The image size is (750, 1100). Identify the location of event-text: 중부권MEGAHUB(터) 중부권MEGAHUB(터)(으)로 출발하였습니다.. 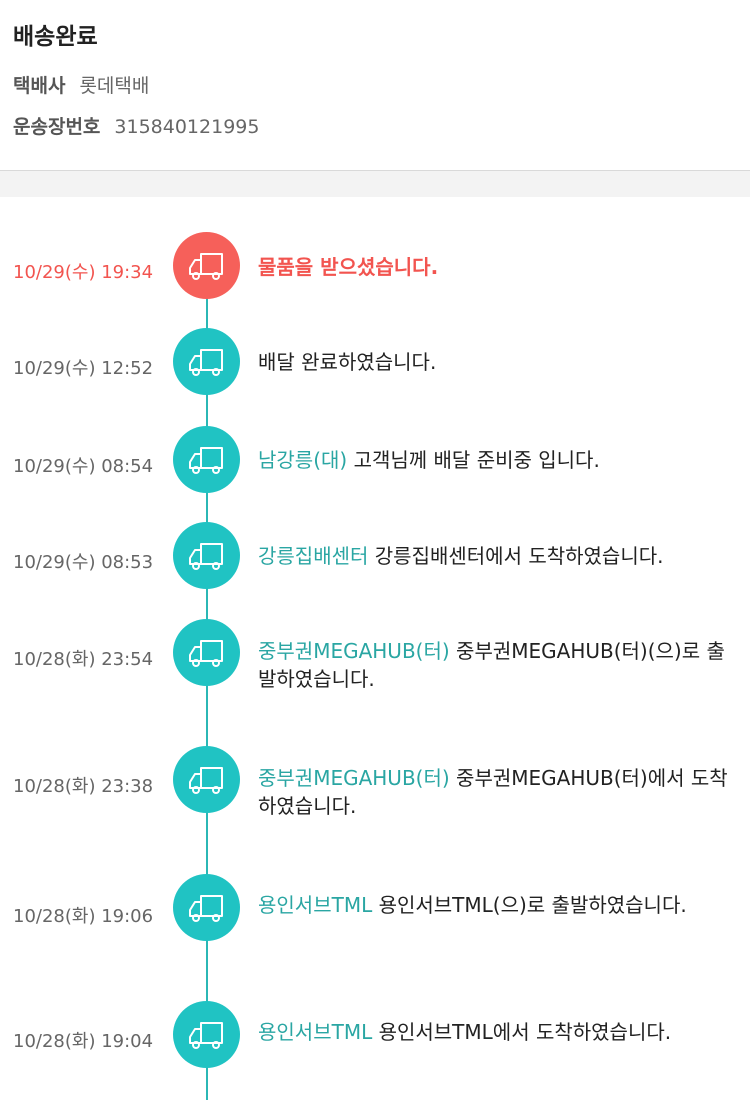
(498, 665).